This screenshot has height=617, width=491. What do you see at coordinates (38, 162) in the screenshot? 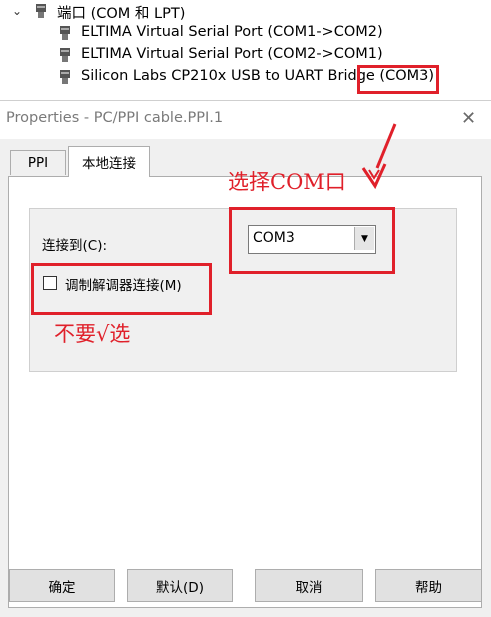
I see `tab-ppi: PPI` at bounding box center [38, 162].